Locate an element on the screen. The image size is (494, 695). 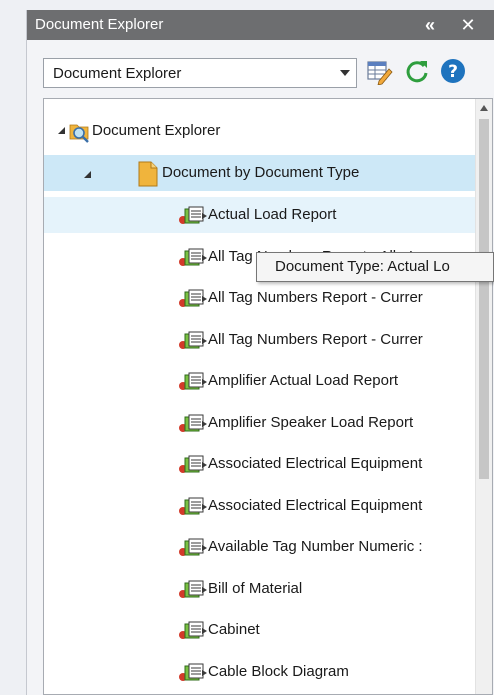
close-icon: ✕ is located at coordinates (468, 25).